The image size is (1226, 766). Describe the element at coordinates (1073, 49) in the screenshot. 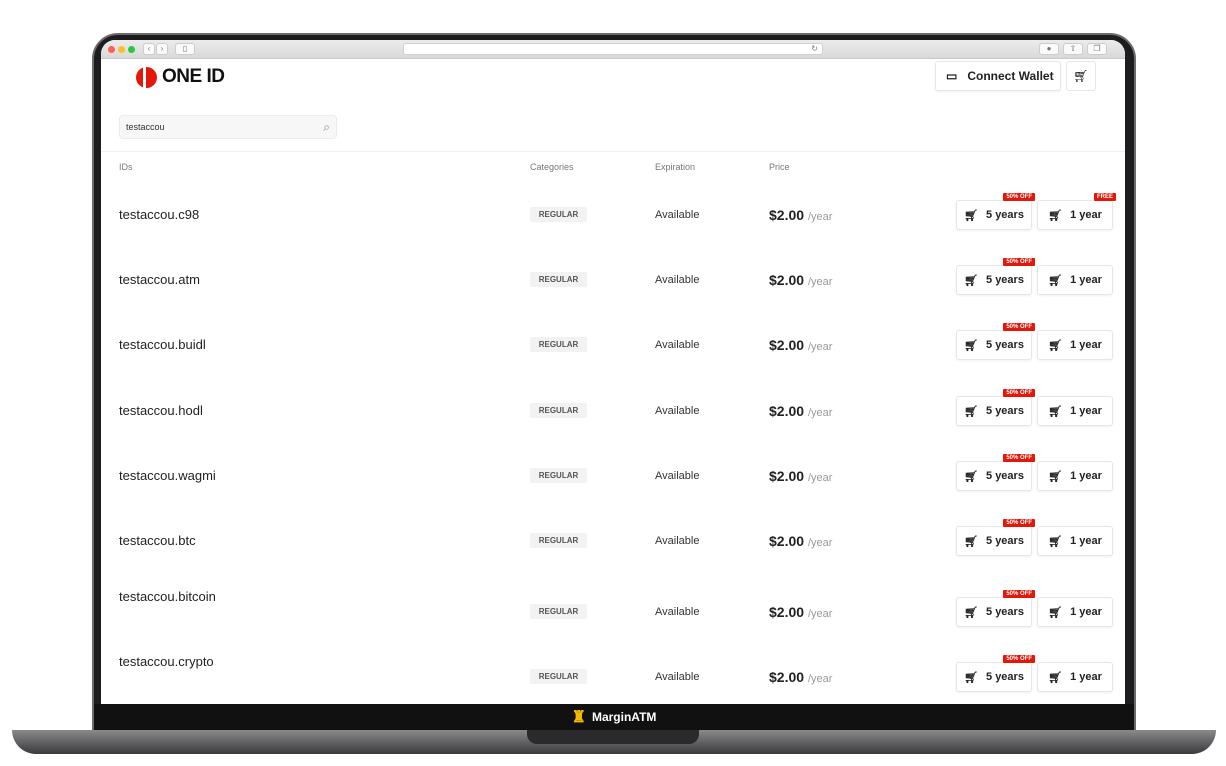

I see `share-icon: ⇧` at that location.